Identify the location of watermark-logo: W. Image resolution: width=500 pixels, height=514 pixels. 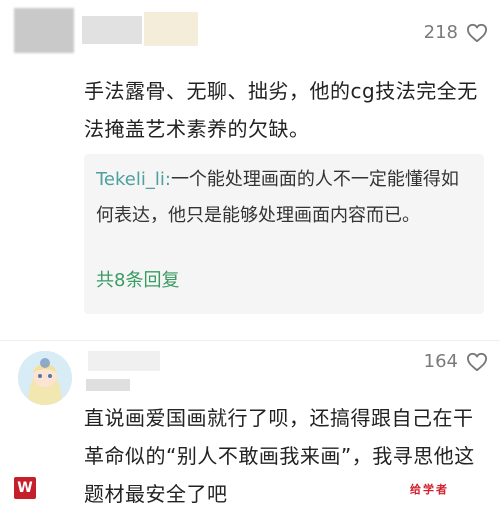
(25, 488).